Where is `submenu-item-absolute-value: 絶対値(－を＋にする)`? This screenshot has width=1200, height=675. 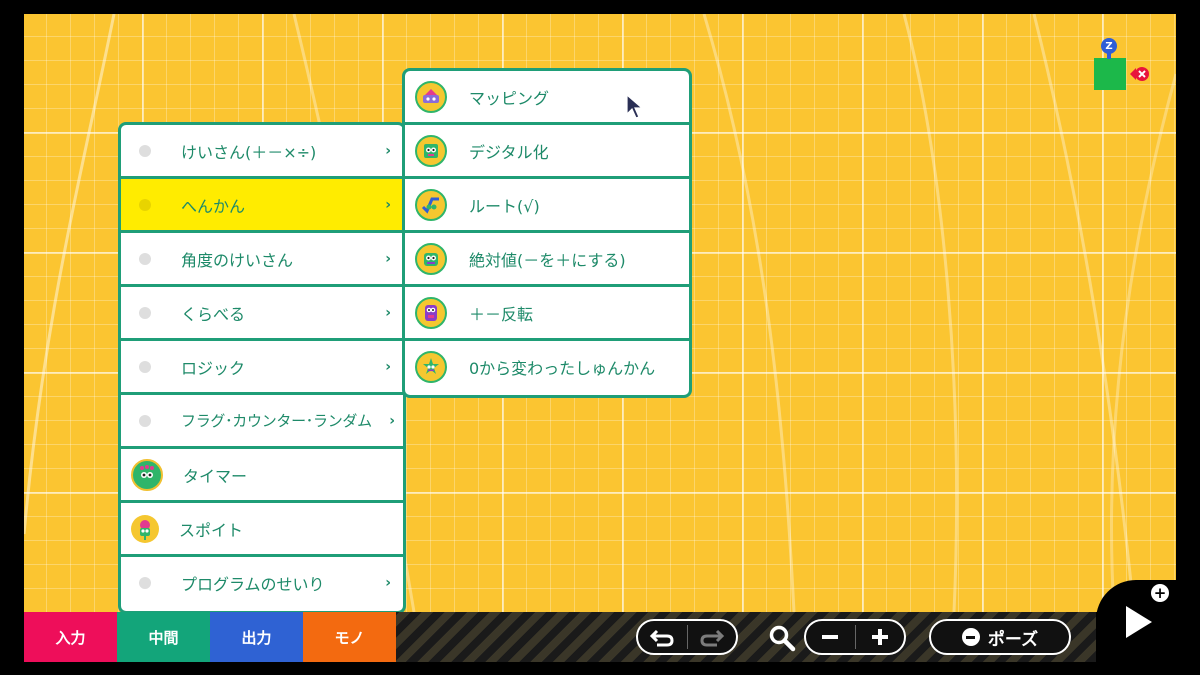
submenu-item-absolute-value: 絶対値(－を＋にする) is located at coordinates (547, 260).